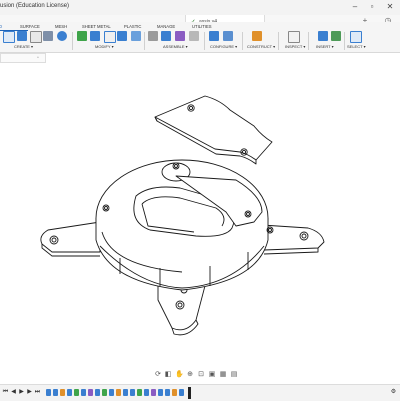  I want to click on joint-icon, so click(153, 36).